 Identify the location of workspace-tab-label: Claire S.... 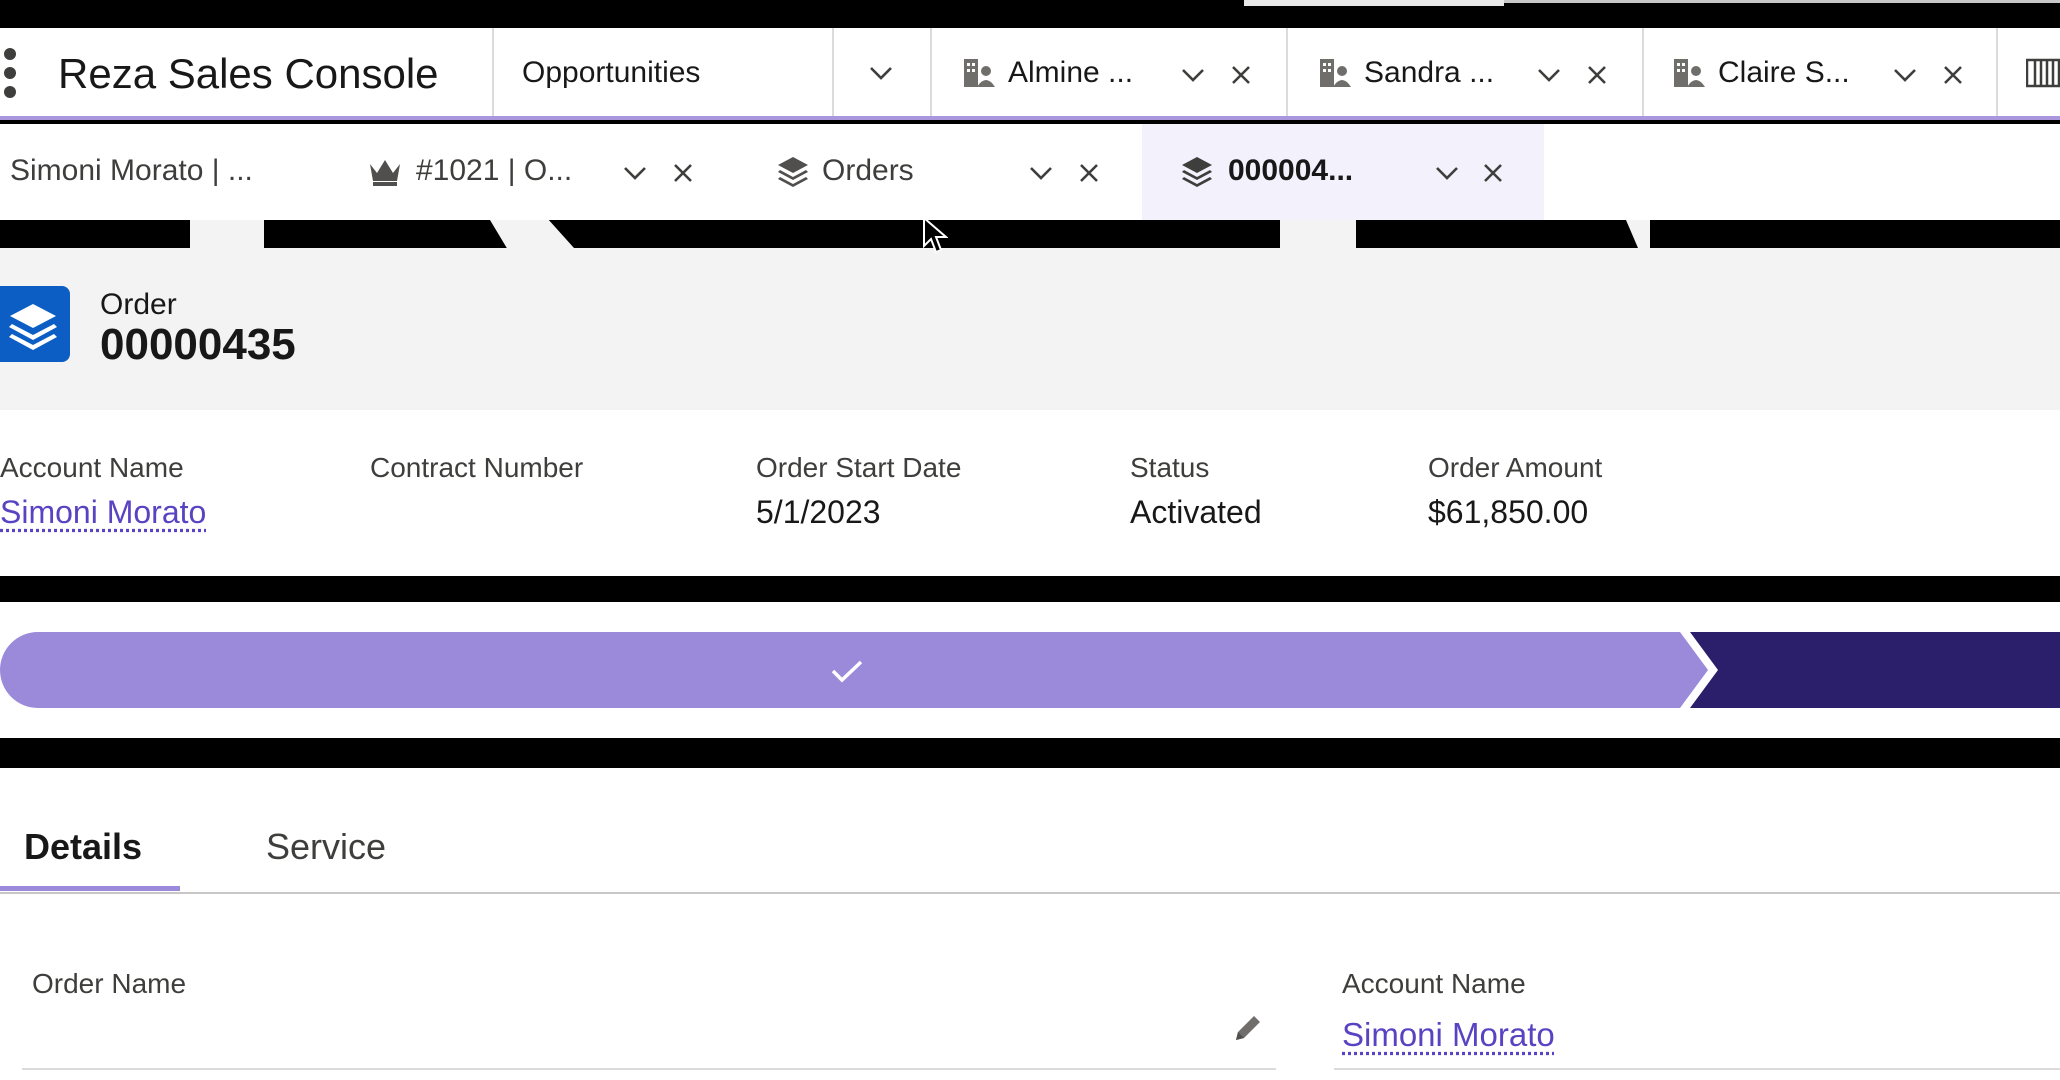
(1784, 72).